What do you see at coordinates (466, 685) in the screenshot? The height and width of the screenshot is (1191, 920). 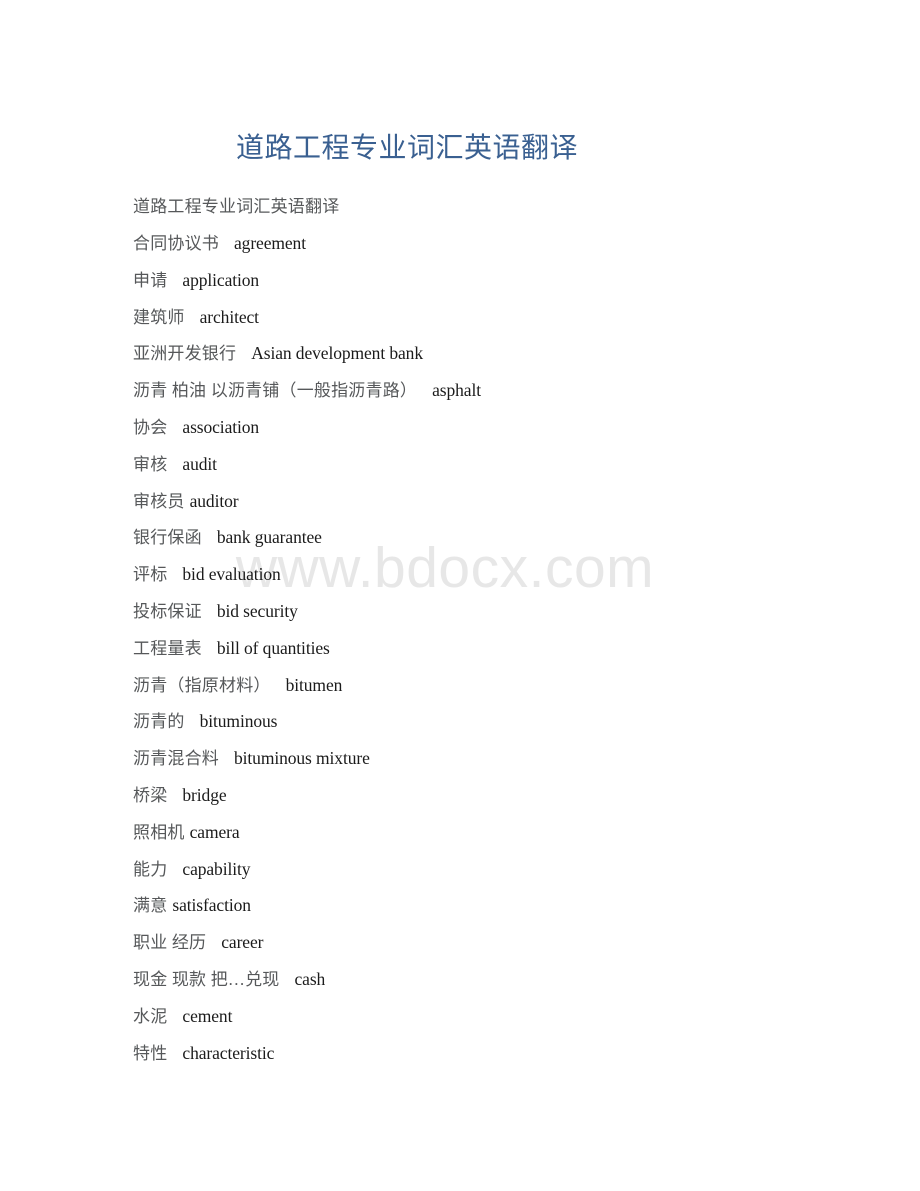 I see `glossary-entry: 沥青（指原材料） bitumen` at bounding box center [466, 685].